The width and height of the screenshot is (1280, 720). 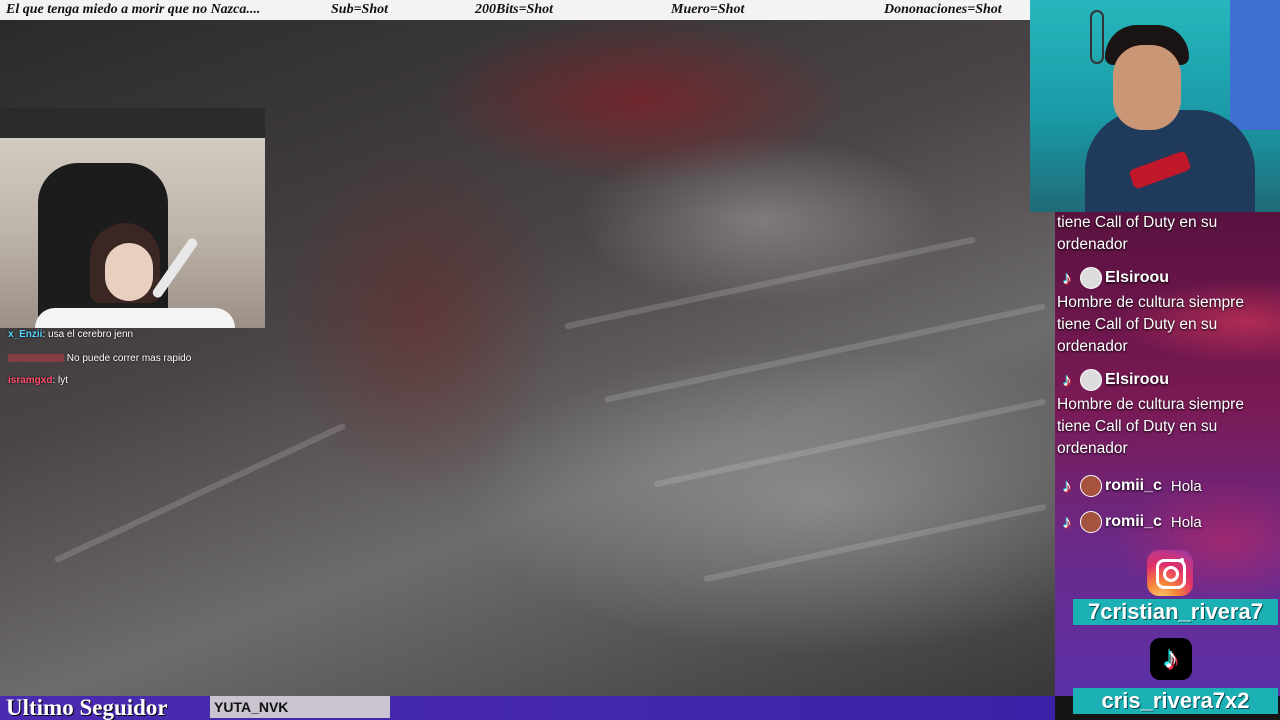 What do you see at coordinates (63, 380) in the screenshot?
I see `chat-text: lyt` at bounding box center [63, 380].